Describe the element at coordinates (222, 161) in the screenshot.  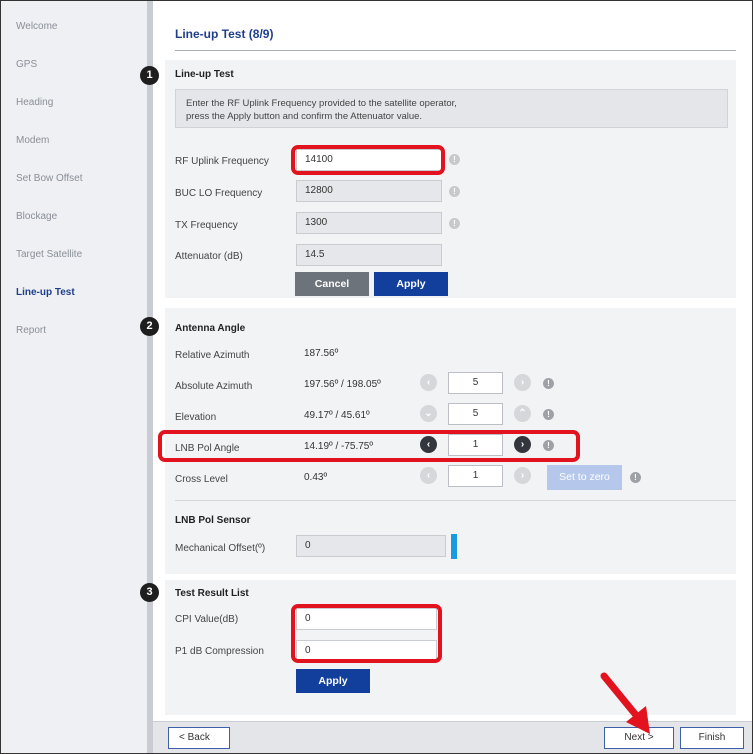
I see `rf-uplink-label: RF Uplink Frequency` at that location.